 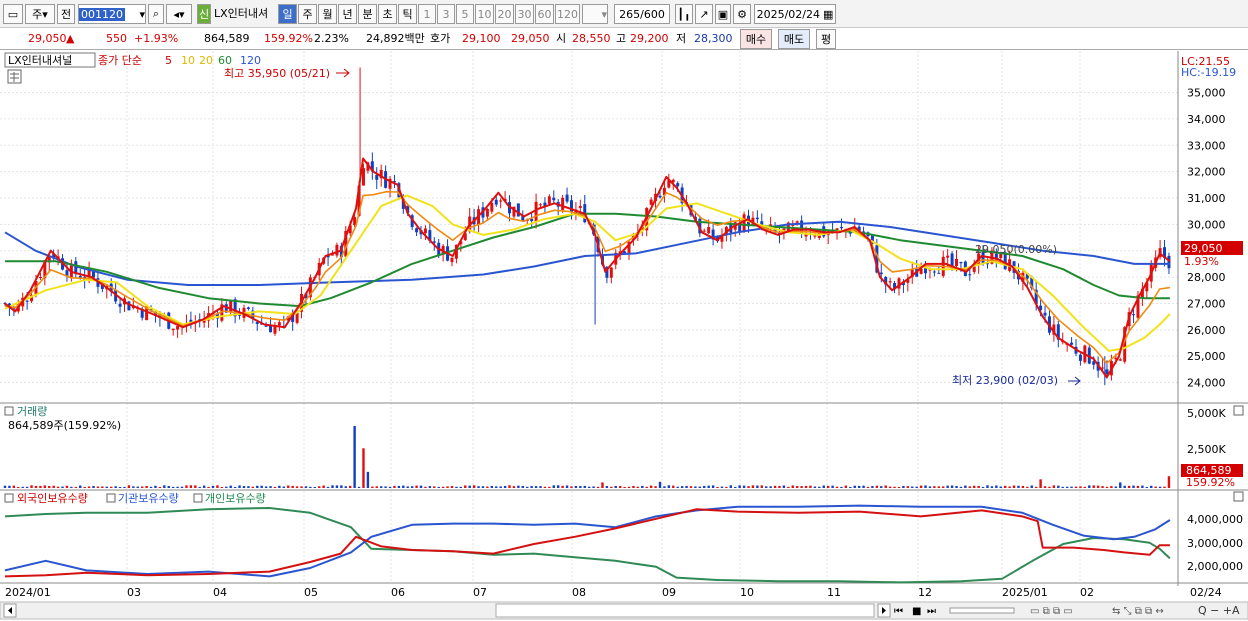 What do you see at coordinates (156, 14) in the screenshot?
I see `search-icon: ⌕` at bounding box center [156, 14].